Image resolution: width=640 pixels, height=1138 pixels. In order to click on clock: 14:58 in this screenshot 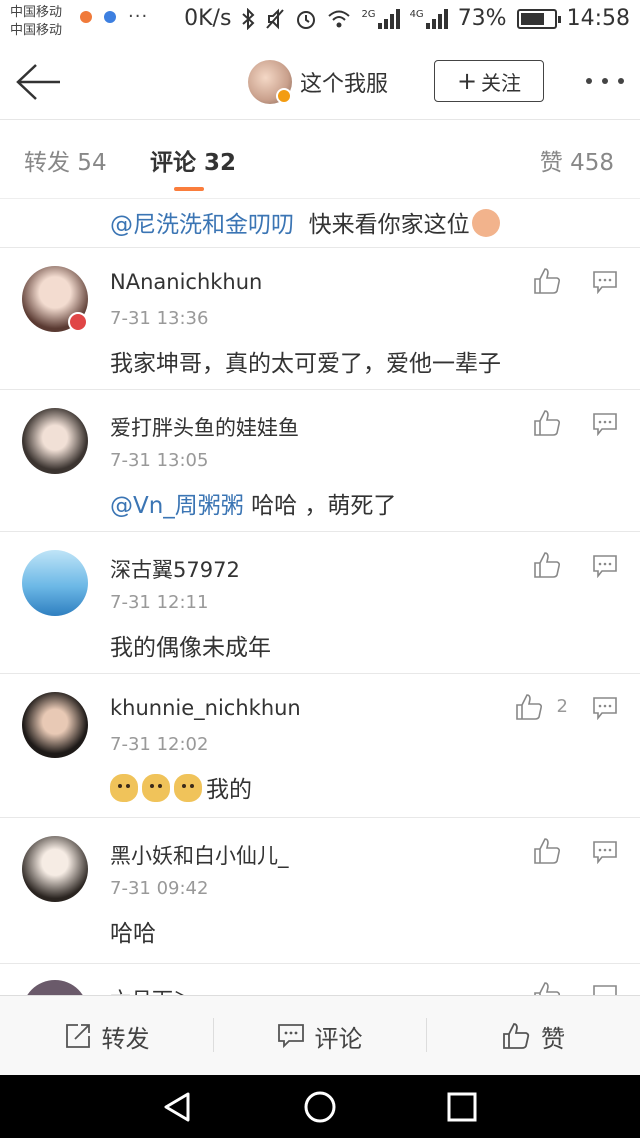, I will do `click(598, 18)`.